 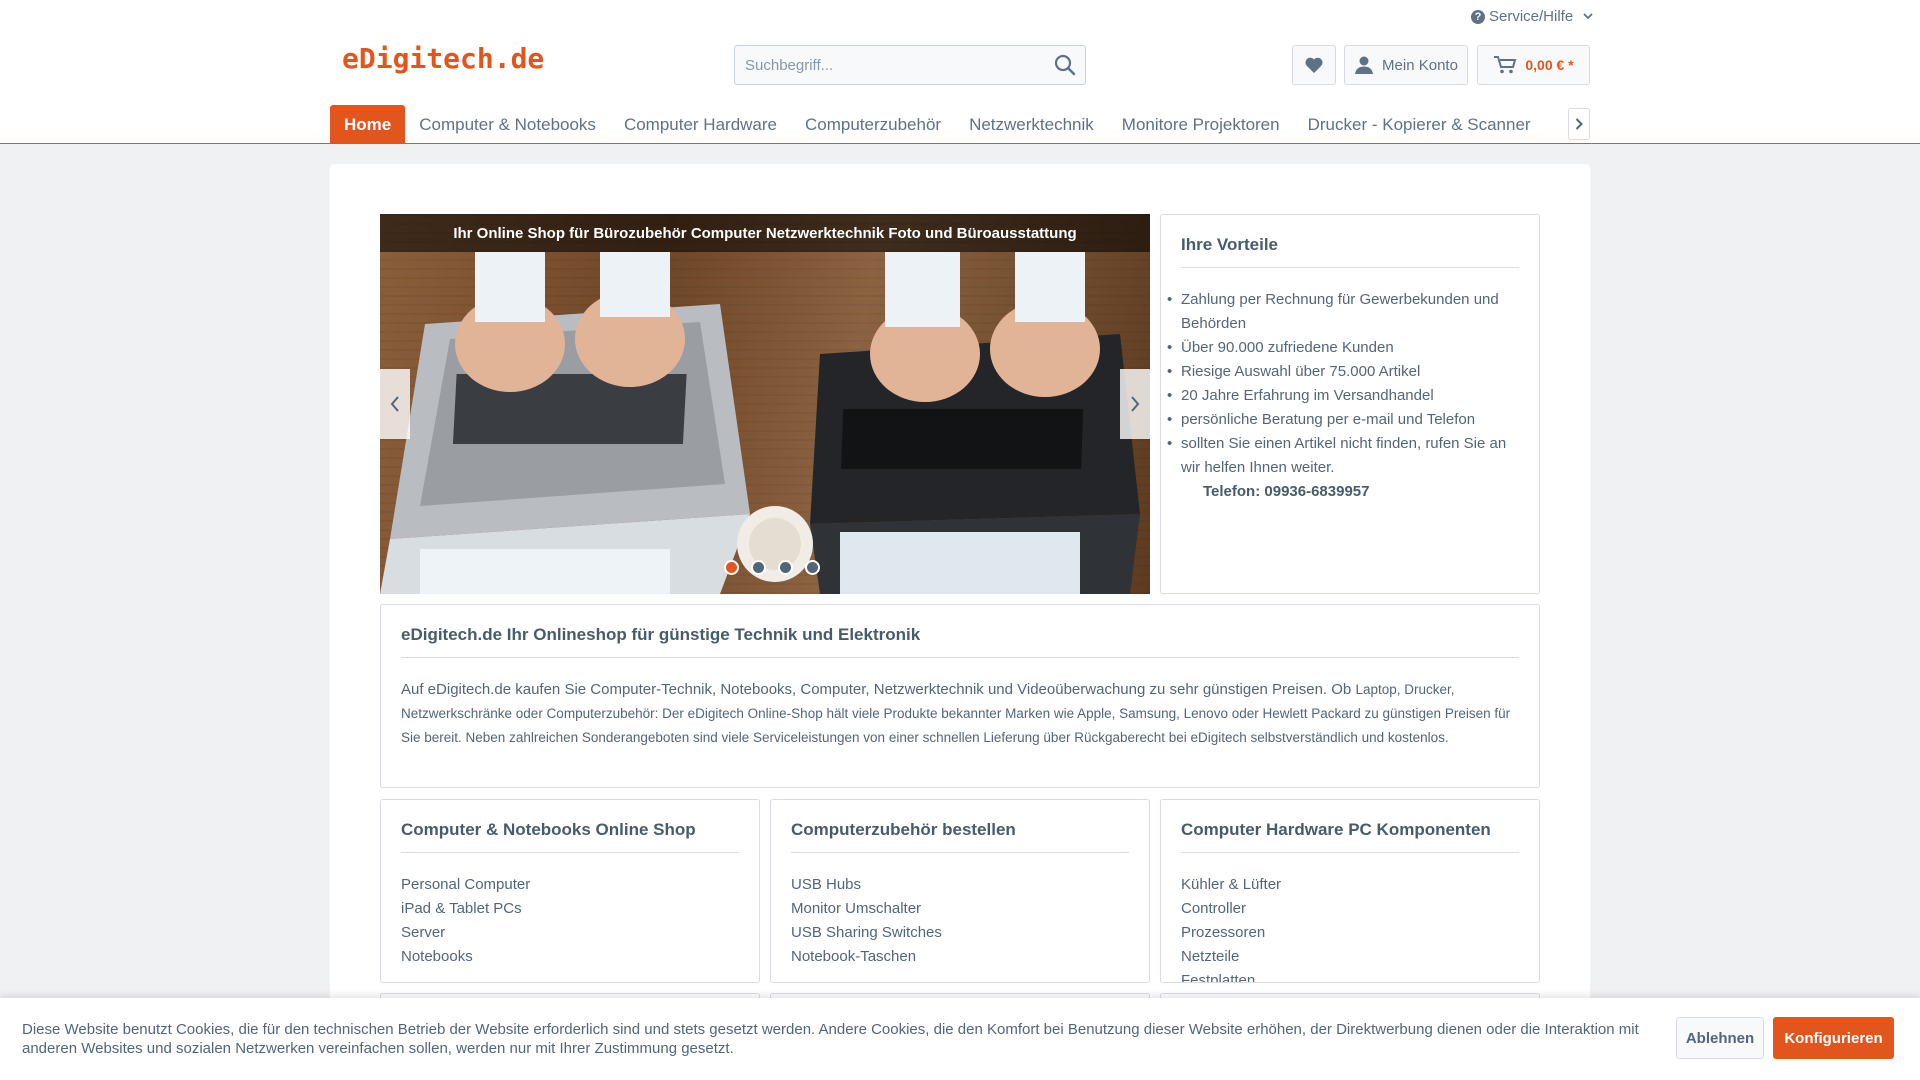 I want to click on account-label: Mein Konto, so click(x=1420, y=65).